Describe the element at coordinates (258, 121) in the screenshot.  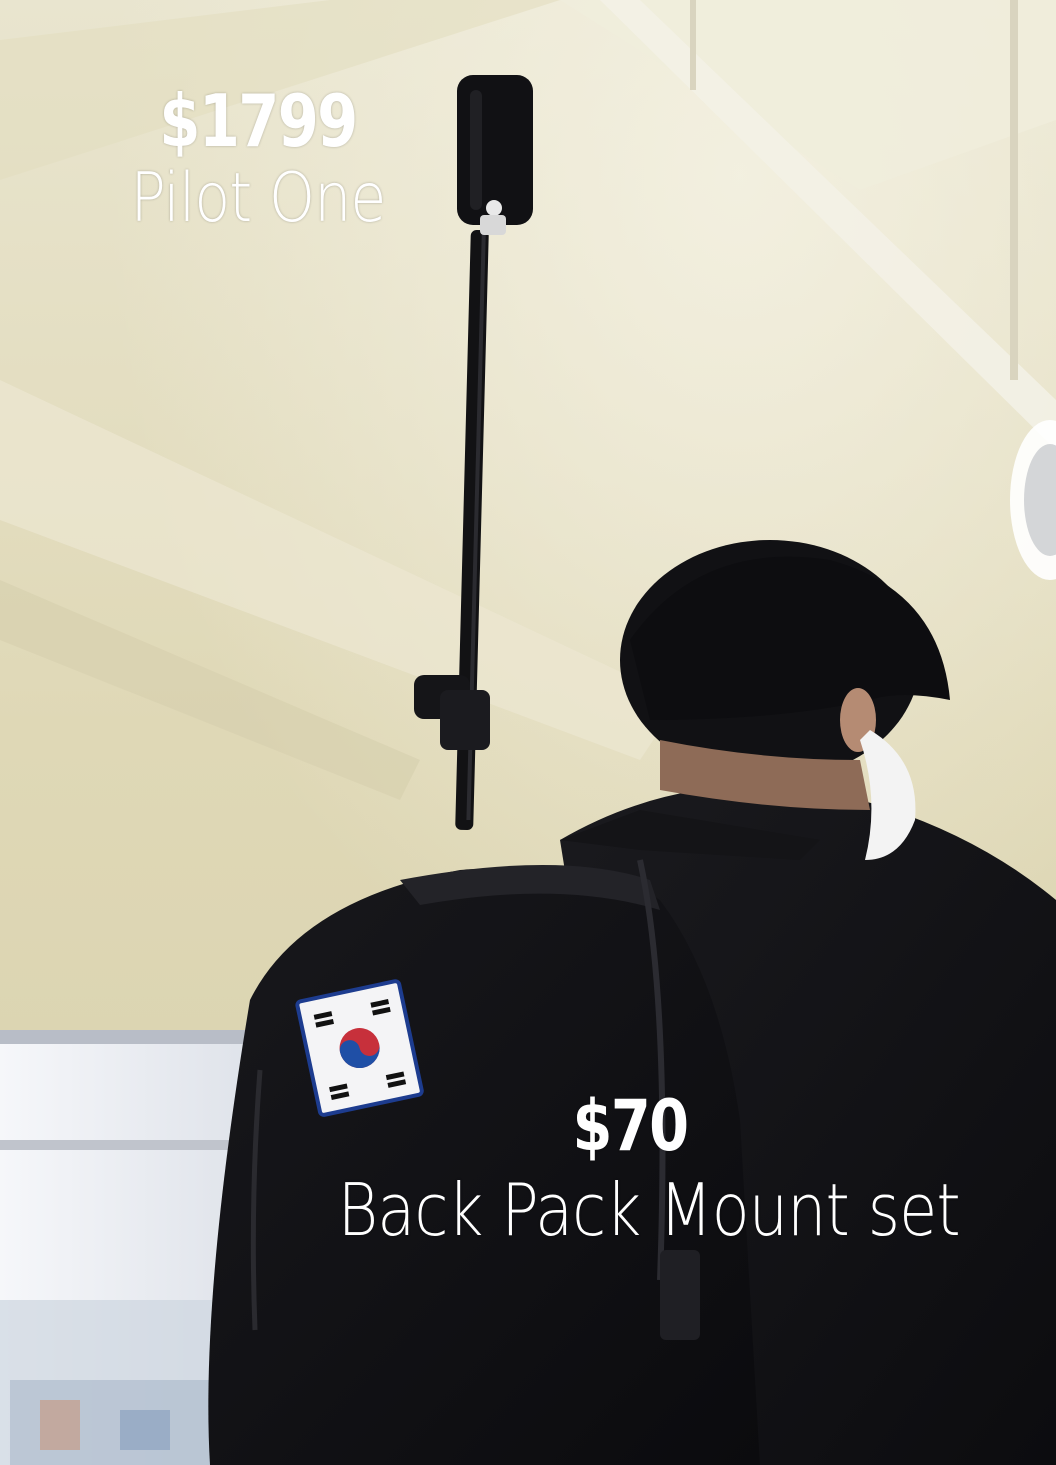
I see `pilot-one-price: $1799` at that location.